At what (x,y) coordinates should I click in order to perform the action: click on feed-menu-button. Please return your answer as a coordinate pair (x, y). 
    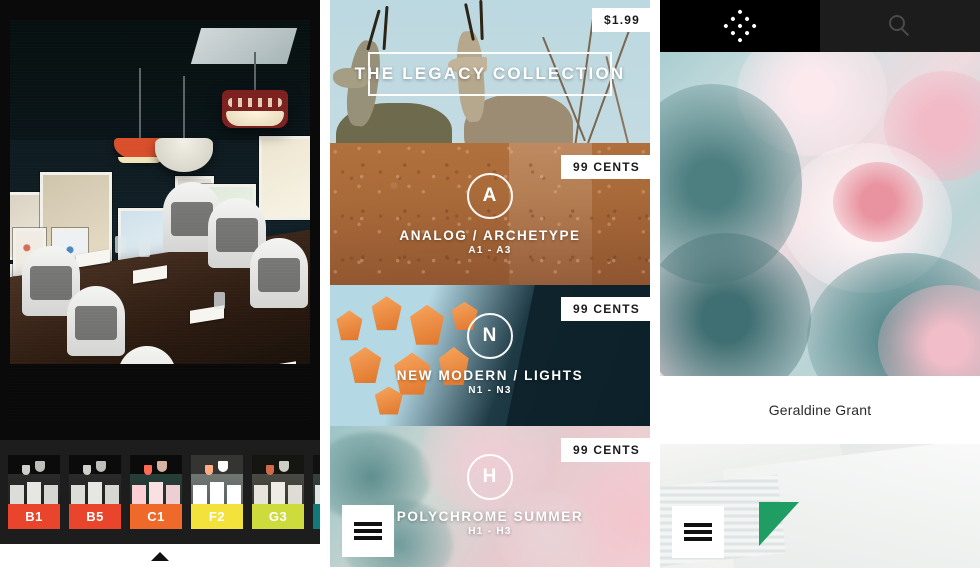
    Looking at the image, I should click on (698, 532).